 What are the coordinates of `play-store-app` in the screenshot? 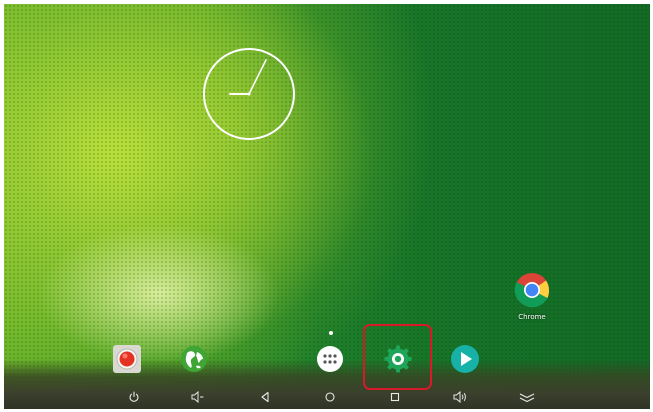 It's located at (465, 359).